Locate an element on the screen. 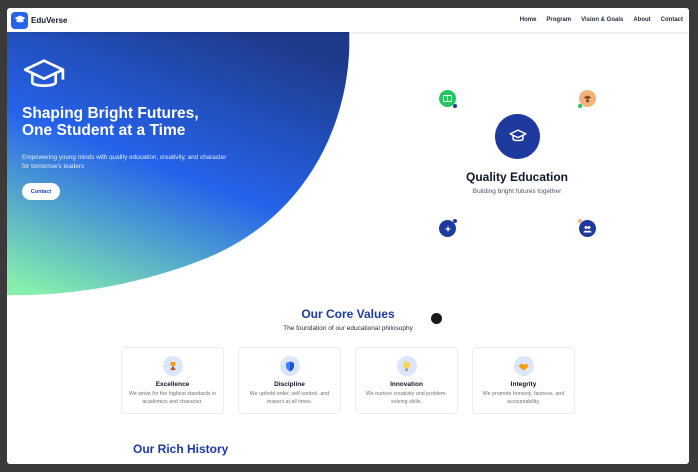 This screenshot has width=698, height=472. quality-title: Quality Education is located at coordinates (516, 177).